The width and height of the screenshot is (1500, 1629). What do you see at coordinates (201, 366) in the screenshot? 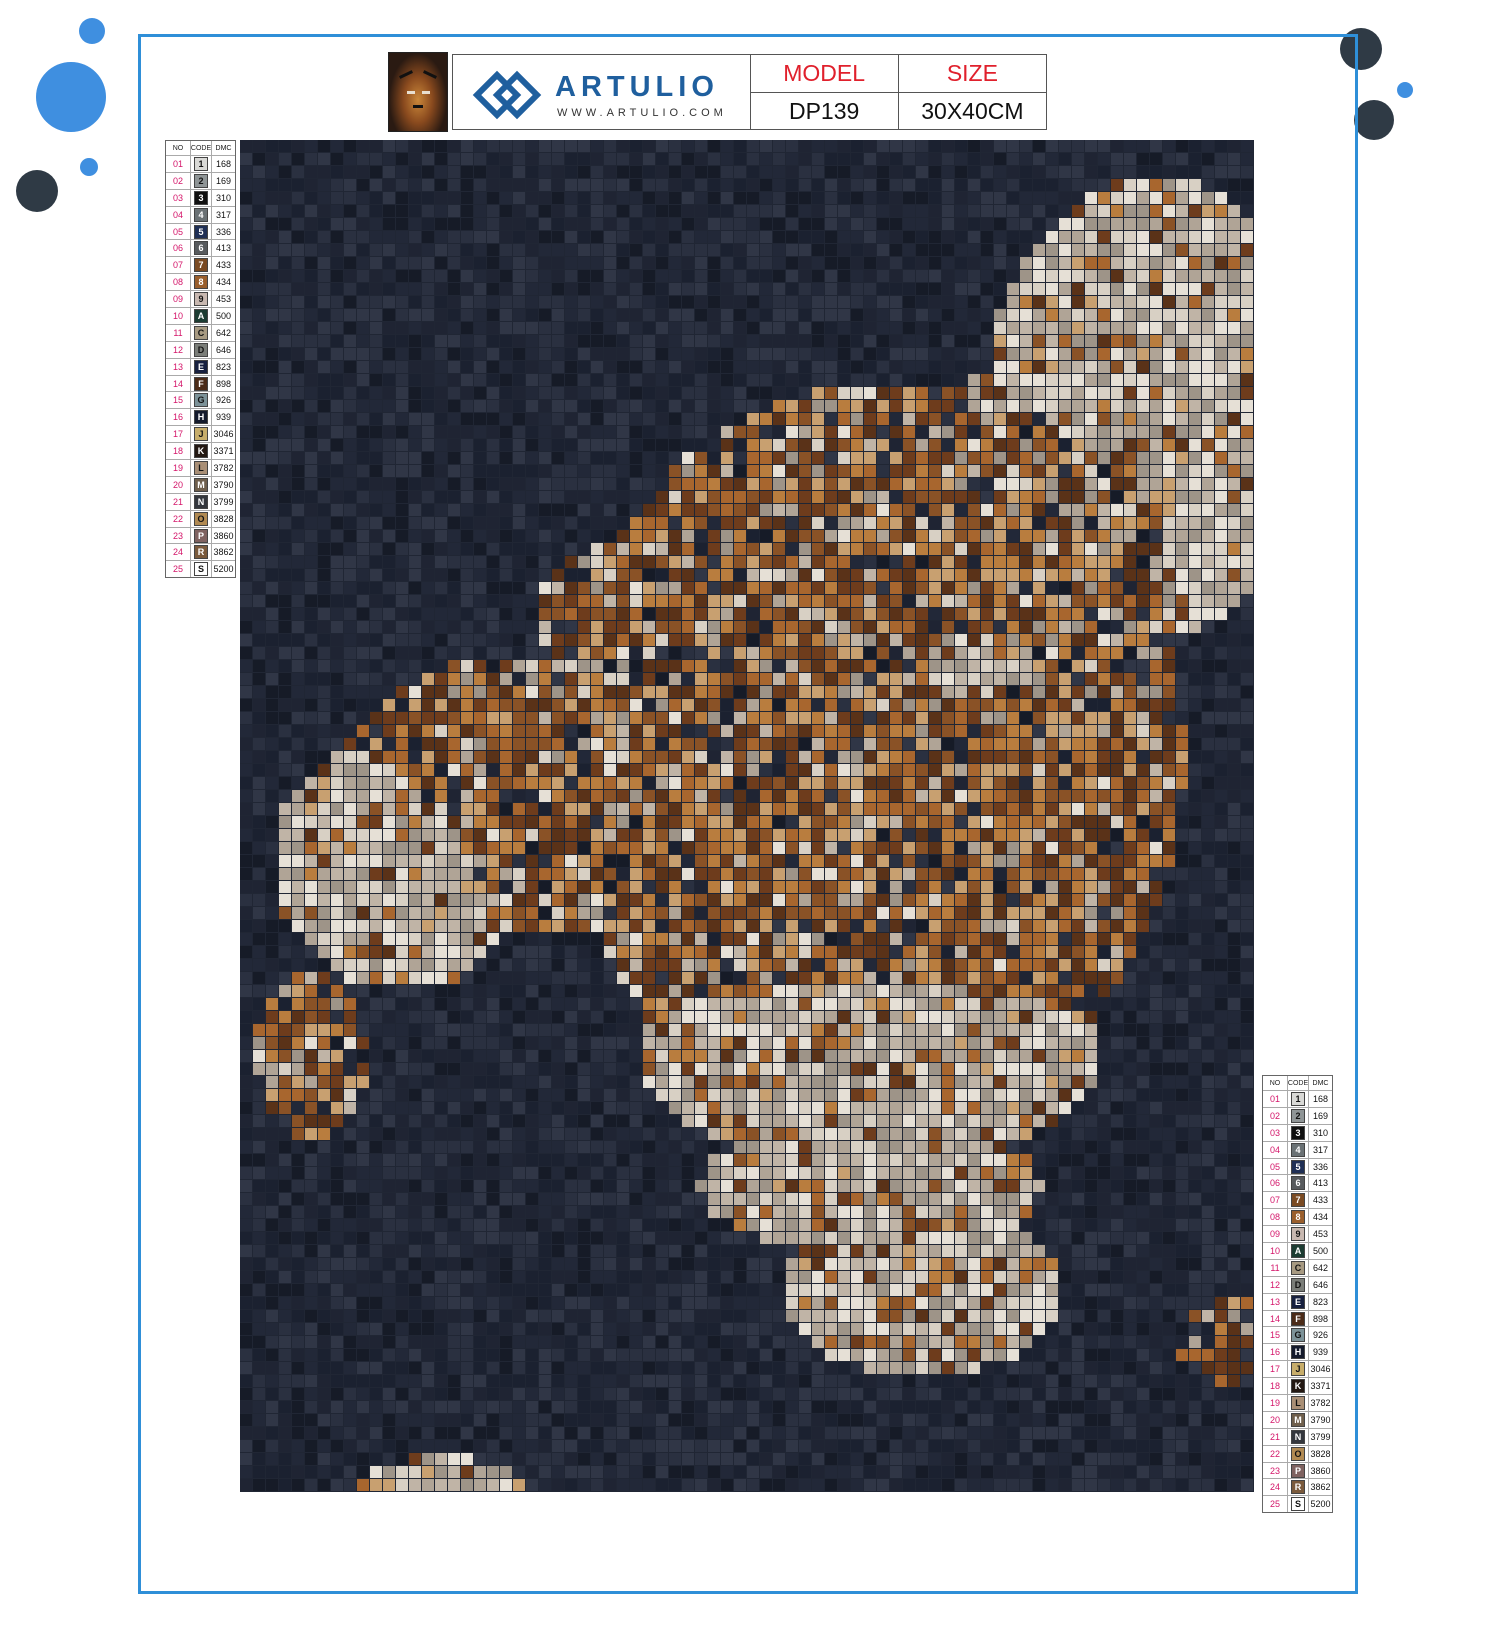
I see `legend-swatch: E` at bounding box center [201, 366].